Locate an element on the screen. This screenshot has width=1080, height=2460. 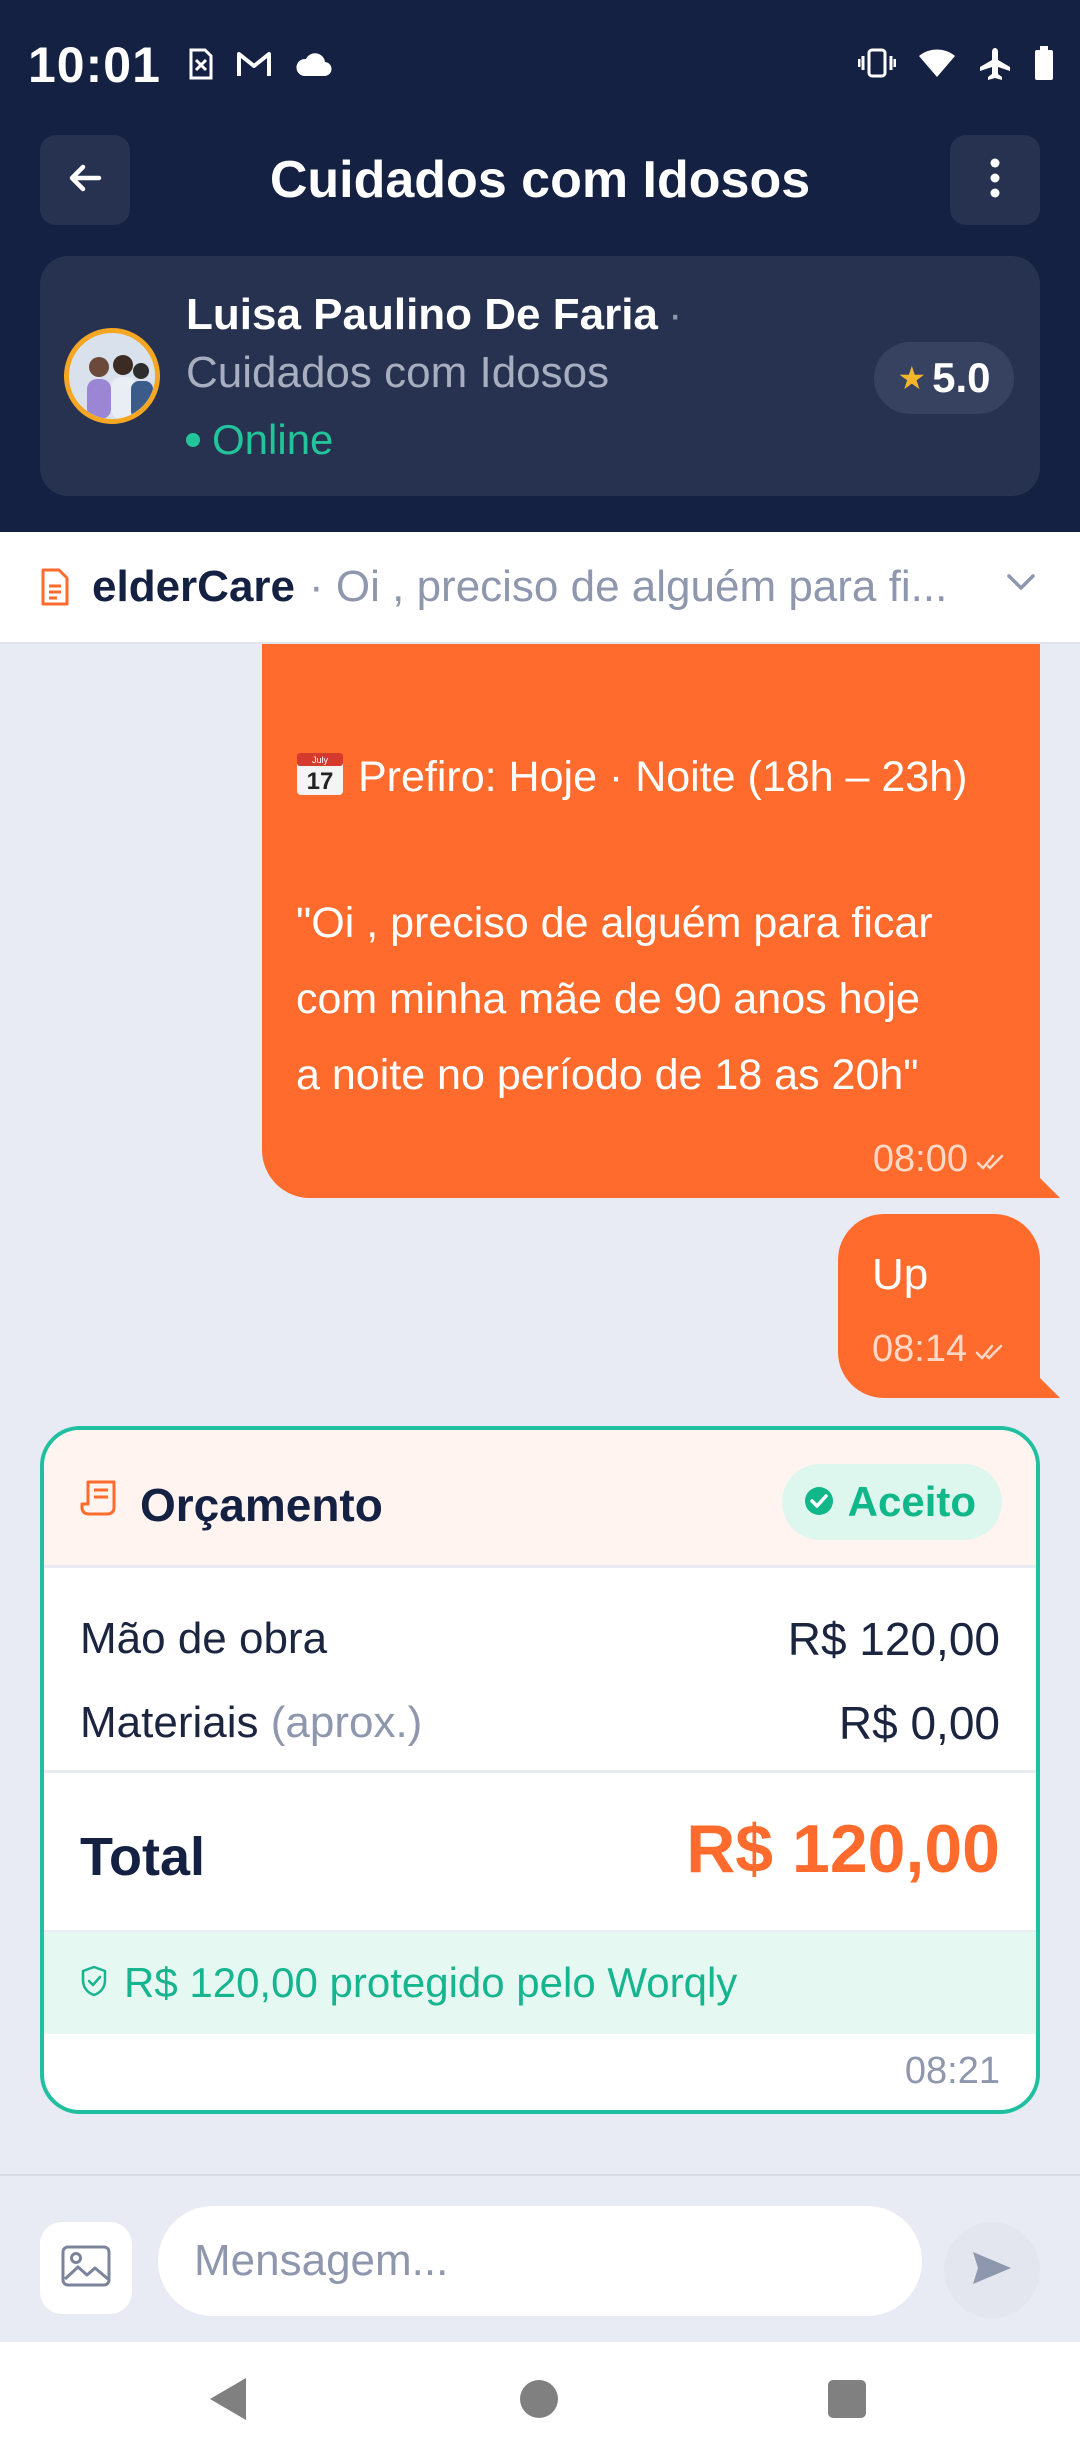
subject-title: elderCare is located at coordinates (194, 586).